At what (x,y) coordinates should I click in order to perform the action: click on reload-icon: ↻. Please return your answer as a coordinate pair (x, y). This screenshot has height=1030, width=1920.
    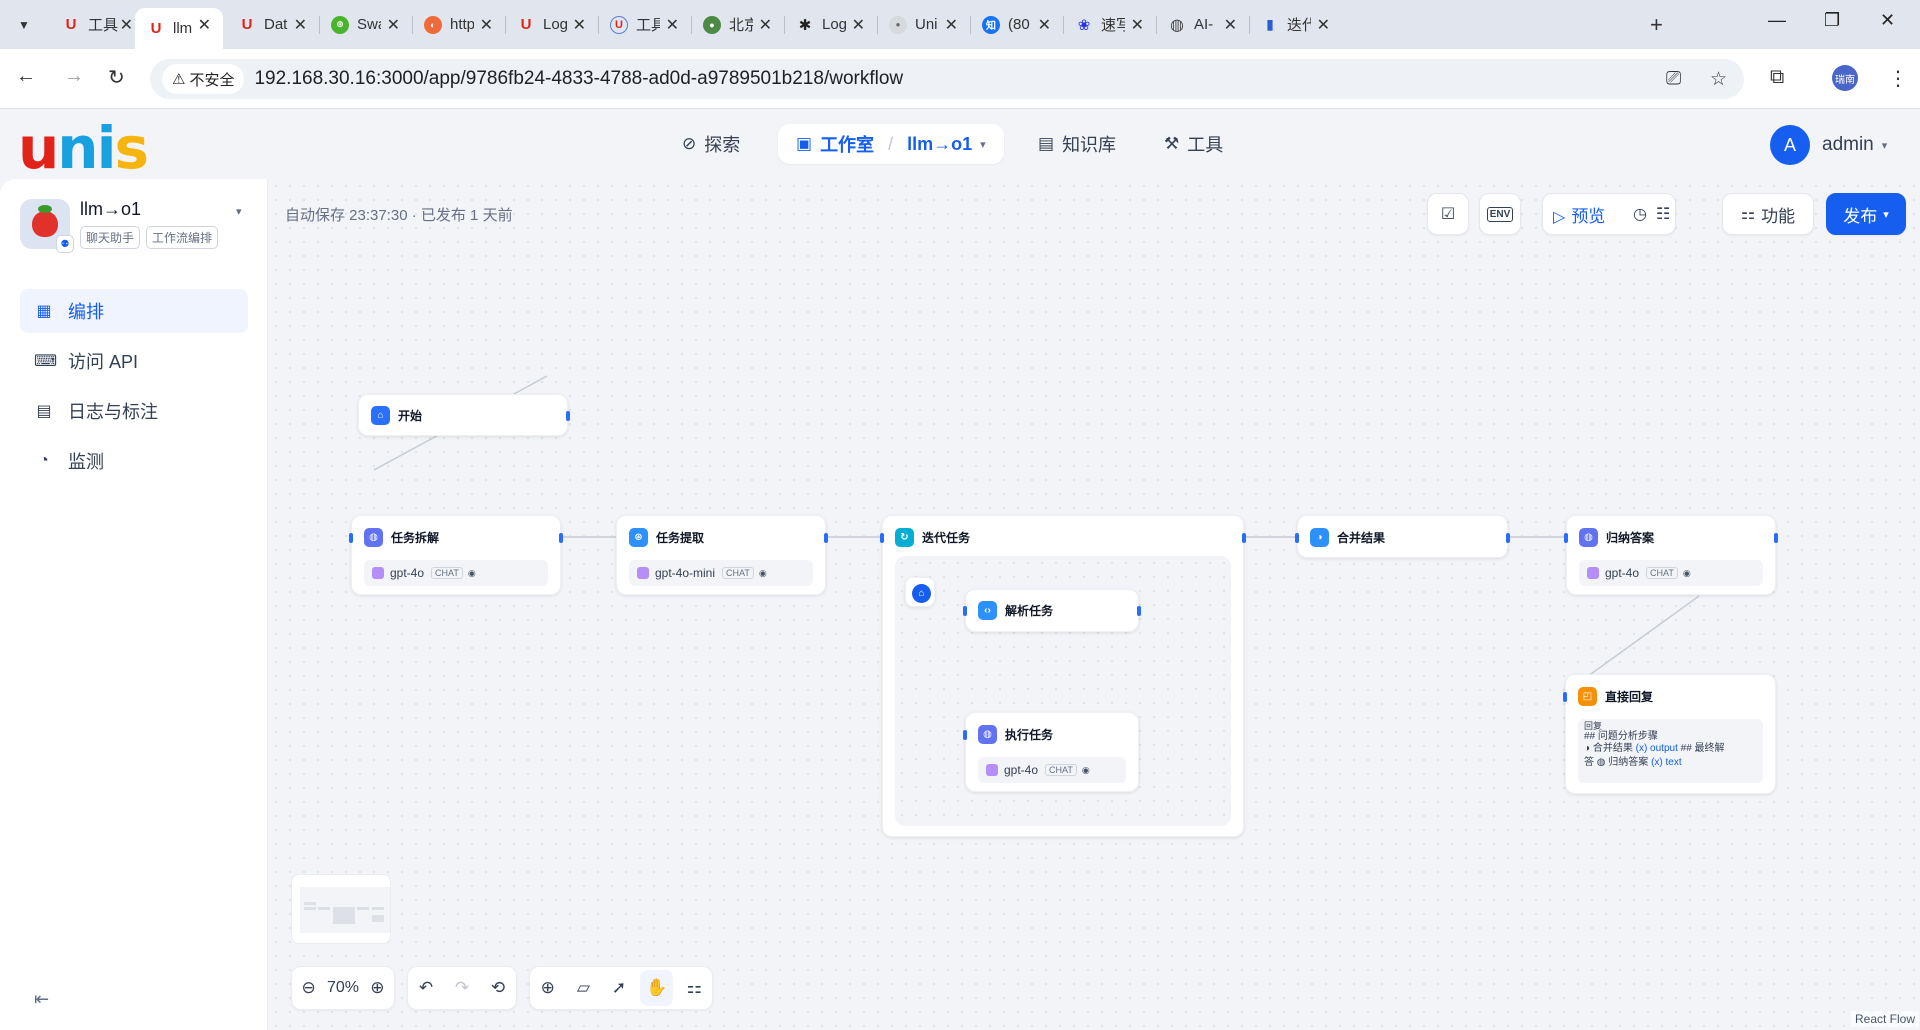
    Looking at the image, I should click on (116, 77).